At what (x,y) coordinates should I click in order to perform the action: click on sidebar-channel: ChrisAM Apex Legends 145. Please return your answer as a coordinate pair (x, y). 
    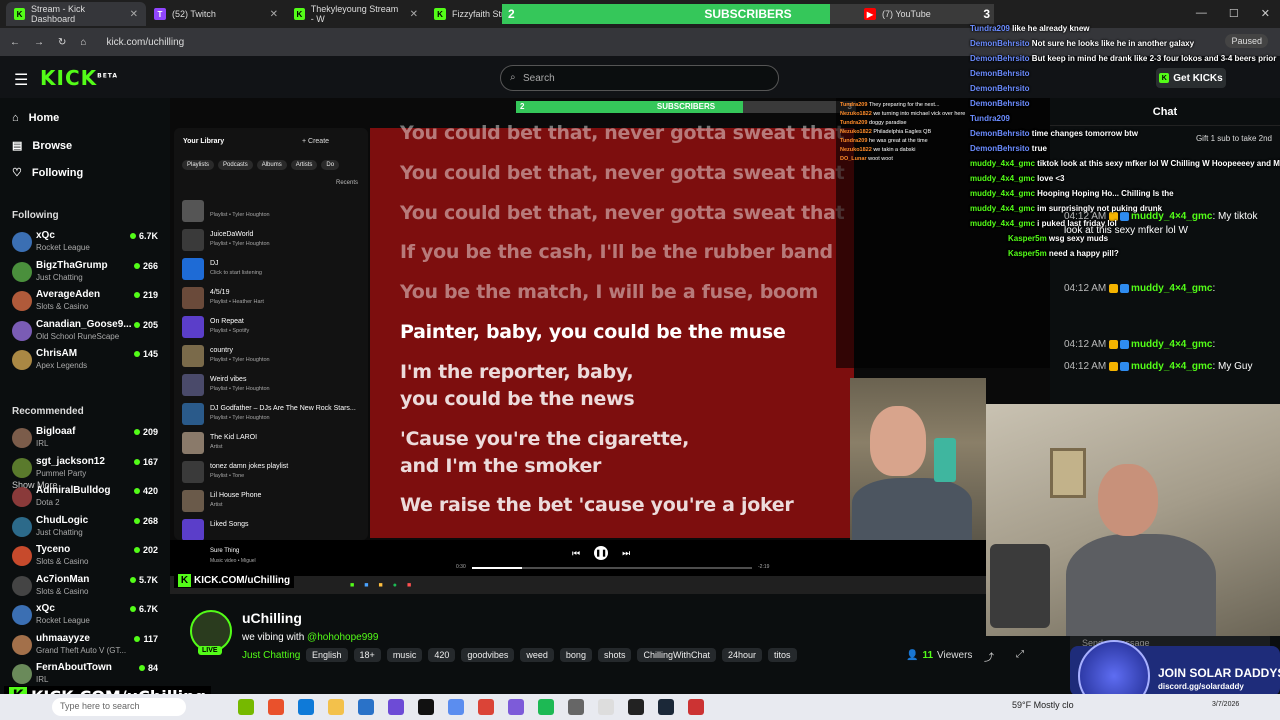
    Looking at the image, I should click on (87, 361).